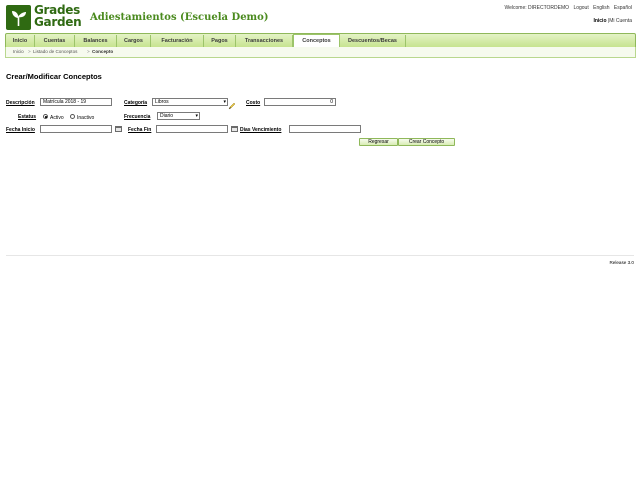 This screenshot has width=640, height=480. I want to click on pencil-edit-icon, so click(232, 103).